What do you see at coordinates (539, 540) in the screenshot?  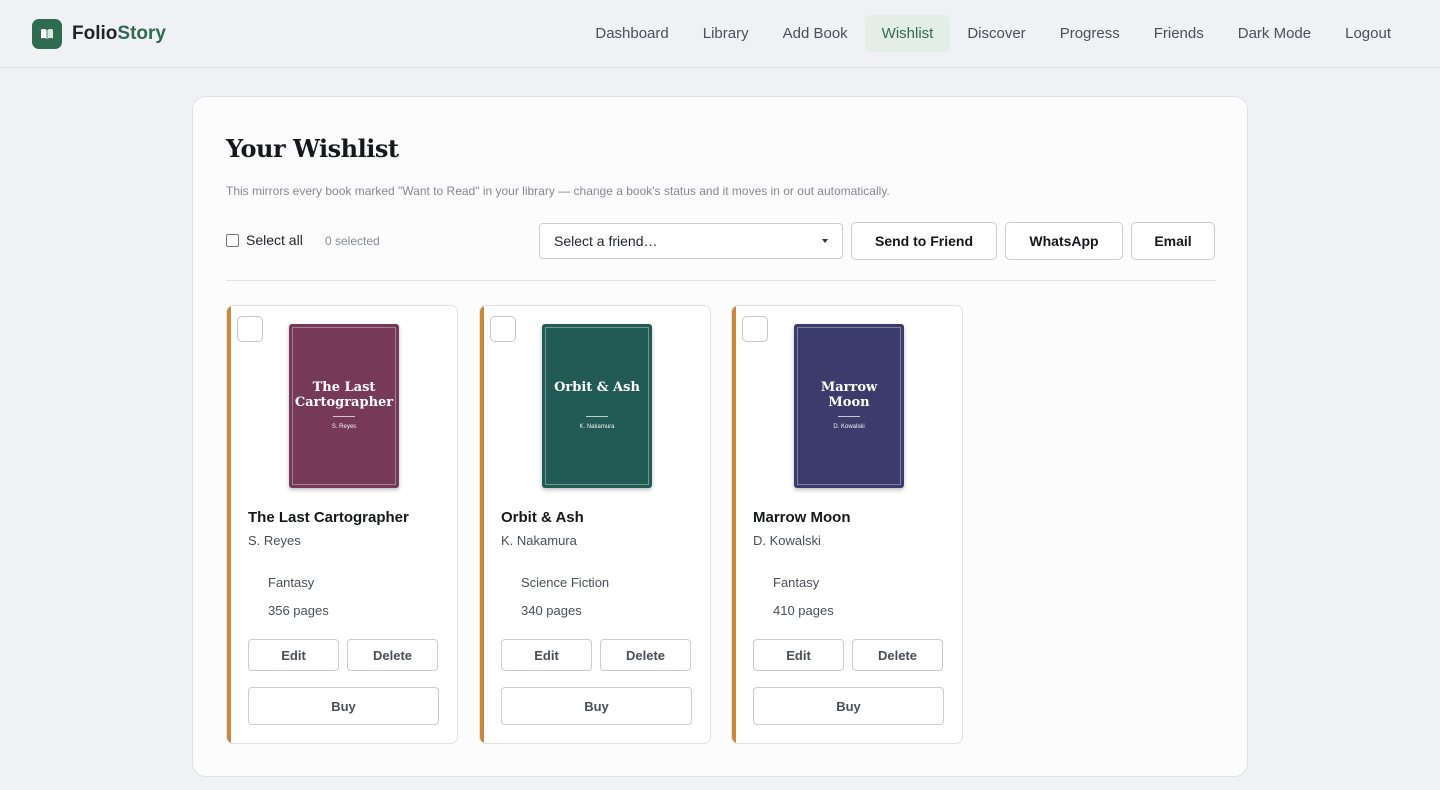 I see `book-author: K. Nakamura` at bounding box center [539, 540].